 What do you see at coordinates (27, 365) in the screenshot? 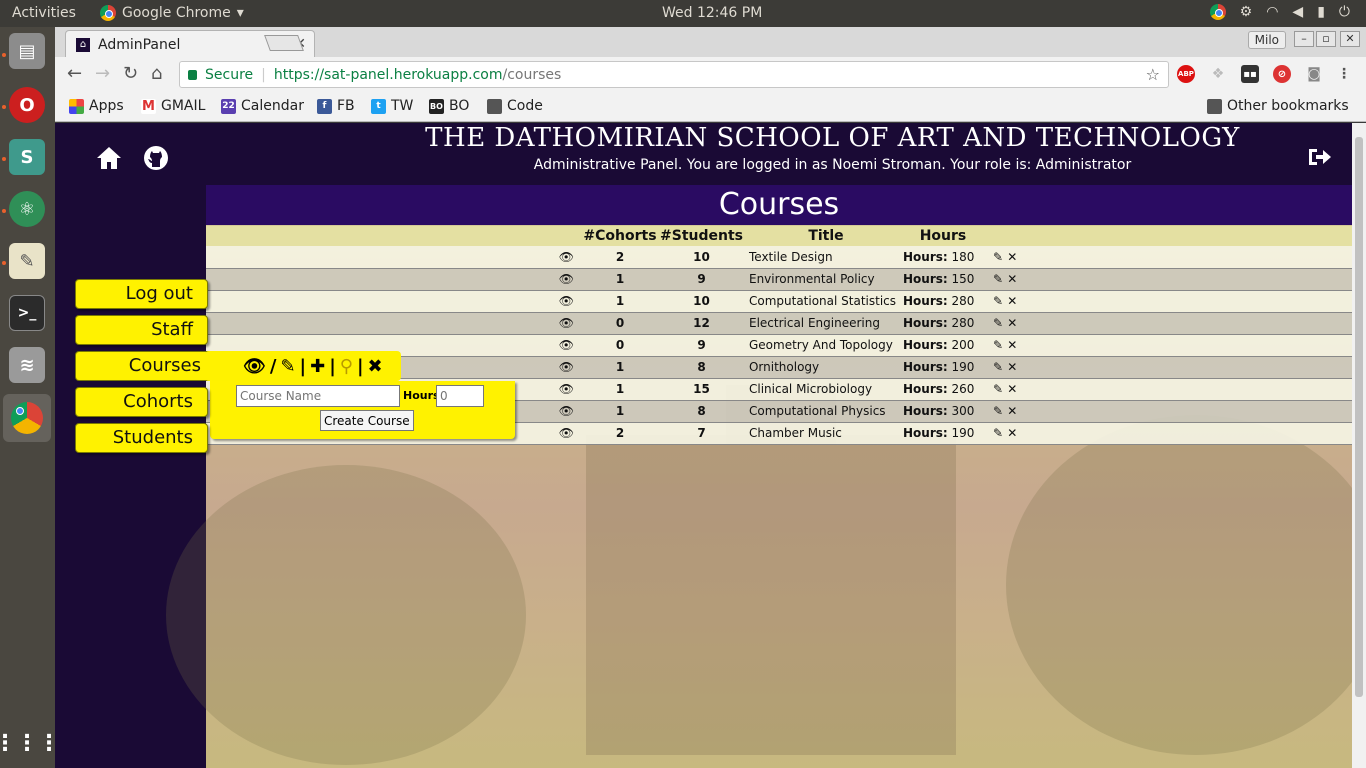
I see `database-icon: ≋` at bounding box center [27, 365].